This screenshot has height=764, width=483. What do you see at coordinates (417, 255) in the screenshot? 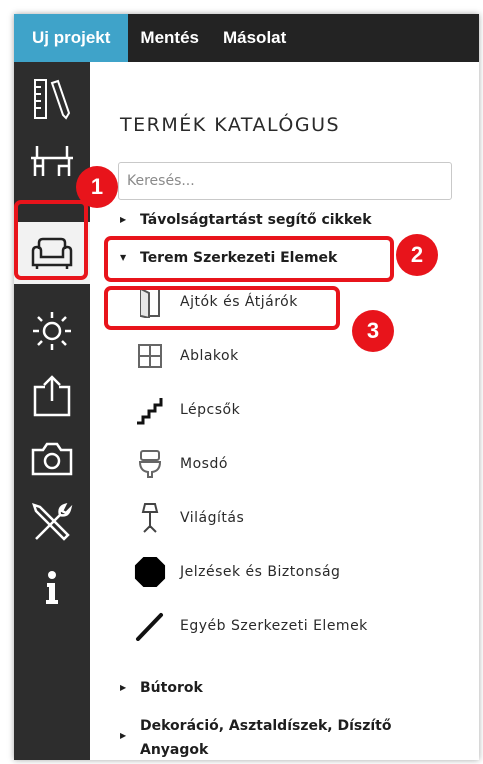
I see `callout-badge-2: 2` at bounding box center [417, 255].